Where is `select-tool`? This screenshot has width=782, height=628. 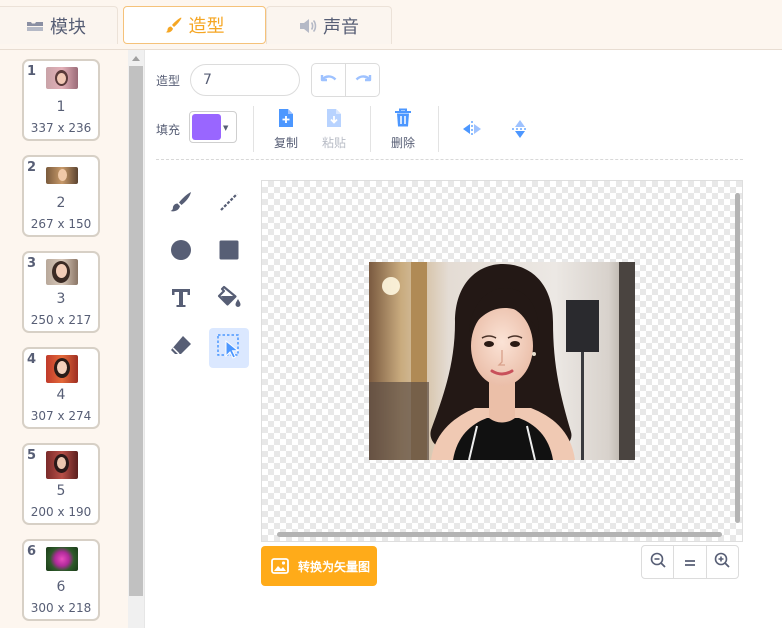
select-tool is located at coordinates (229, 348).